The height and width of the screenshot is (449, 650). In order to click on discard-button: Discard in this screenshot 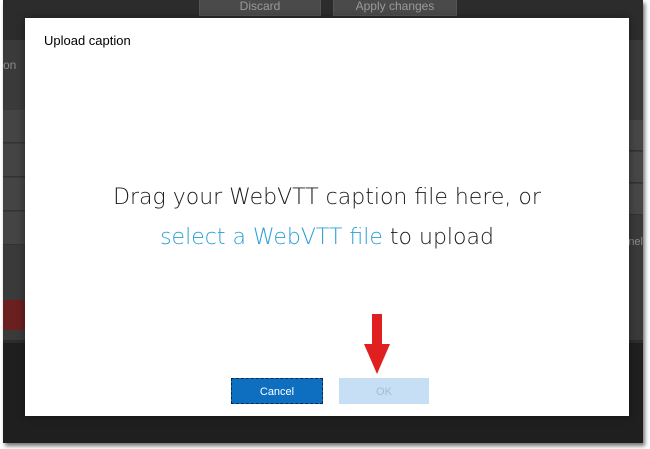, I will do `click(260, 8)`.